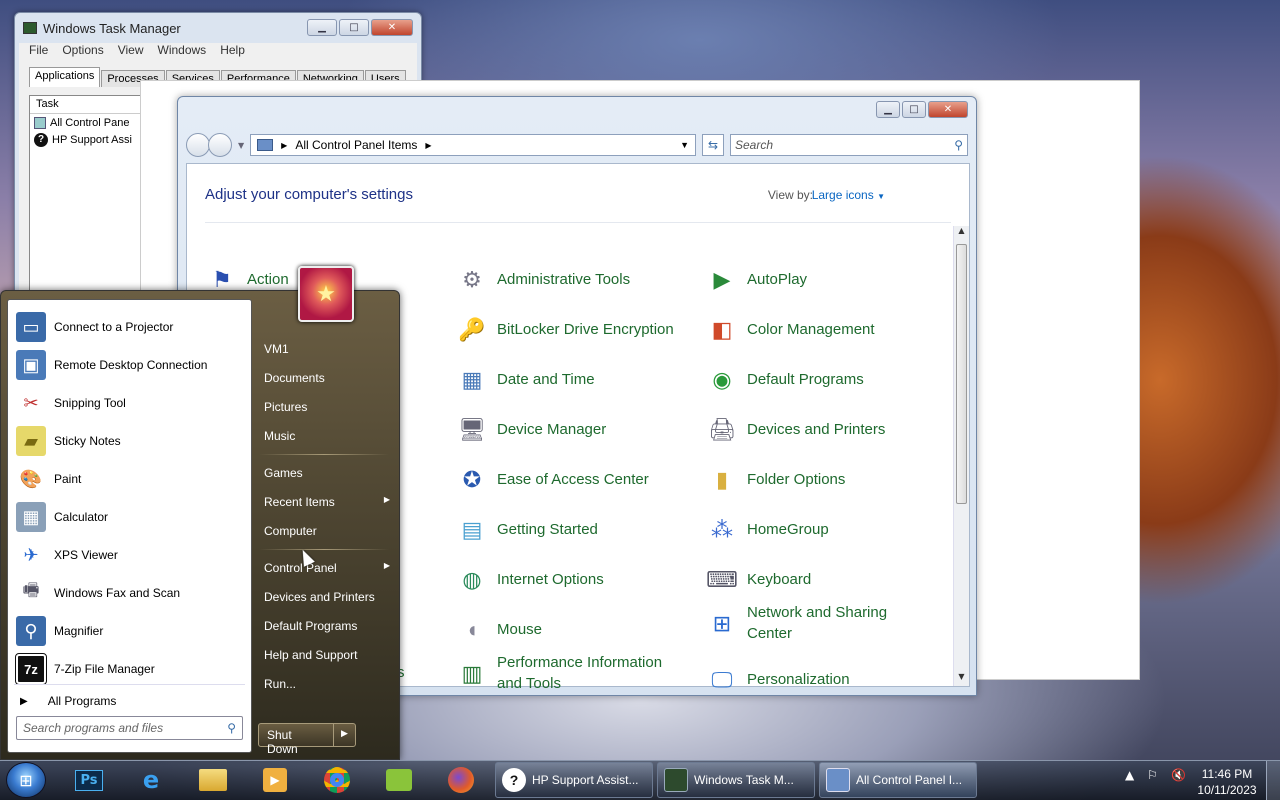 This screenshot has width=1280, height=800. Describe the element at coordinates (62, 517) in the screenshot. I see `program-calculator: ▦ Calculator` at that location.